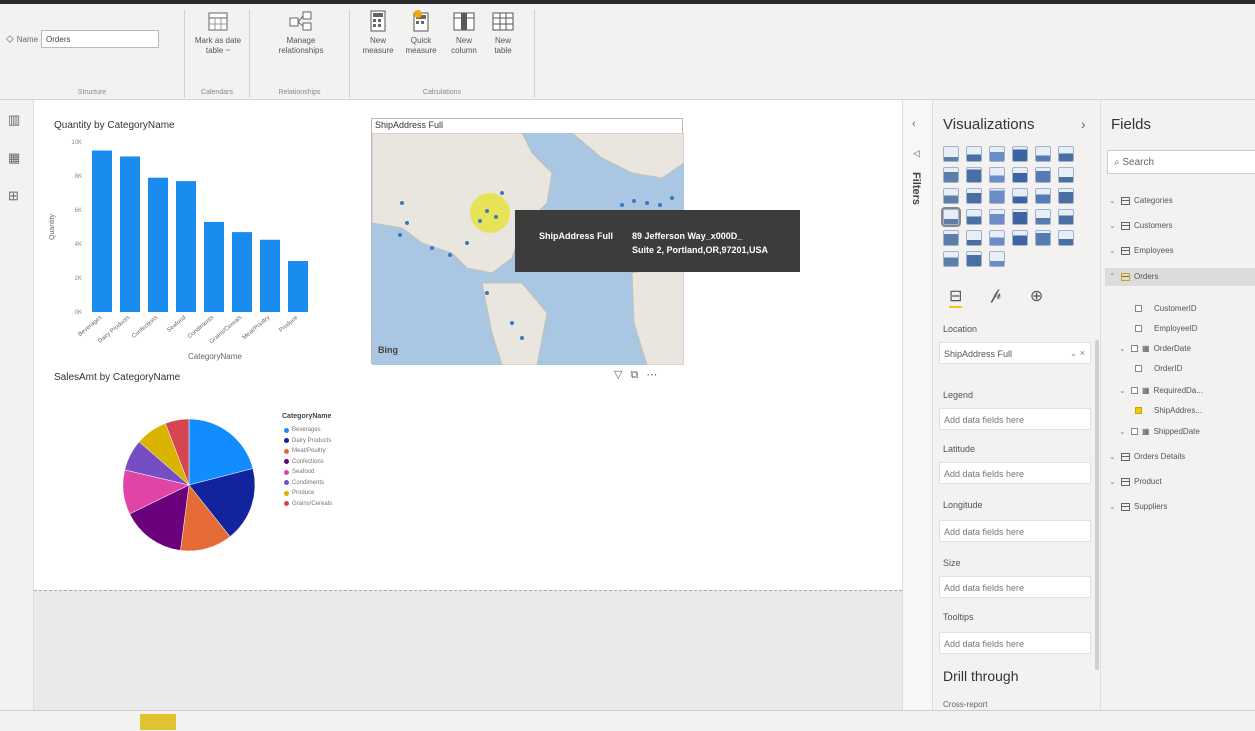 This screenshot has width=1255, height=731. What do you see at coordinates (1015, 419) in the screenshot?
I see `legend-well: Add data fields here` at bounding box center [1015, 419].